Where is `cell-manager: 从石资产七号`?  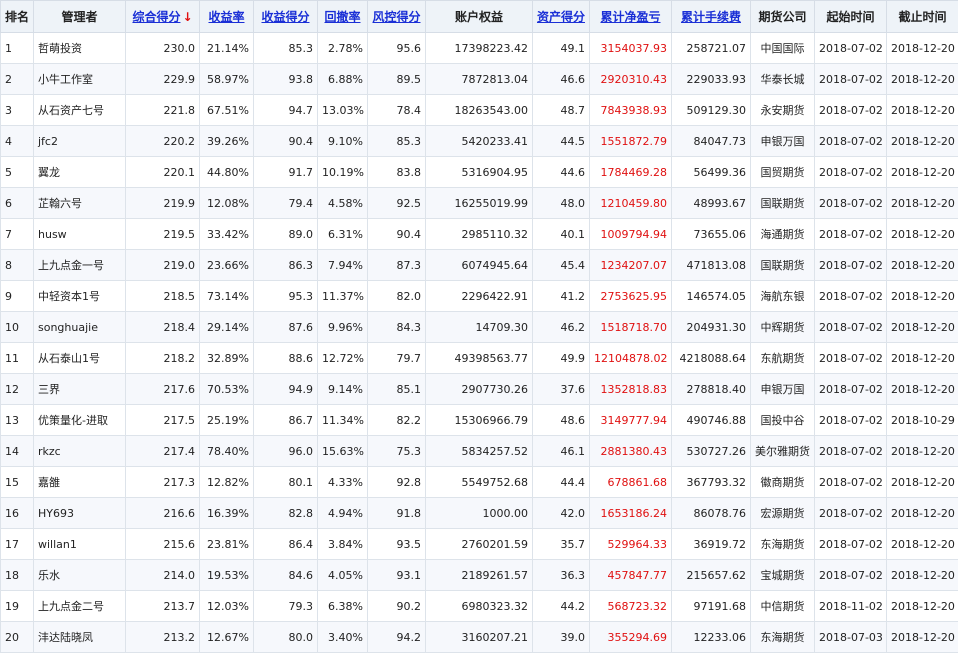
cell-manager: 从石资产七号 is located at coordinates (80, 110).